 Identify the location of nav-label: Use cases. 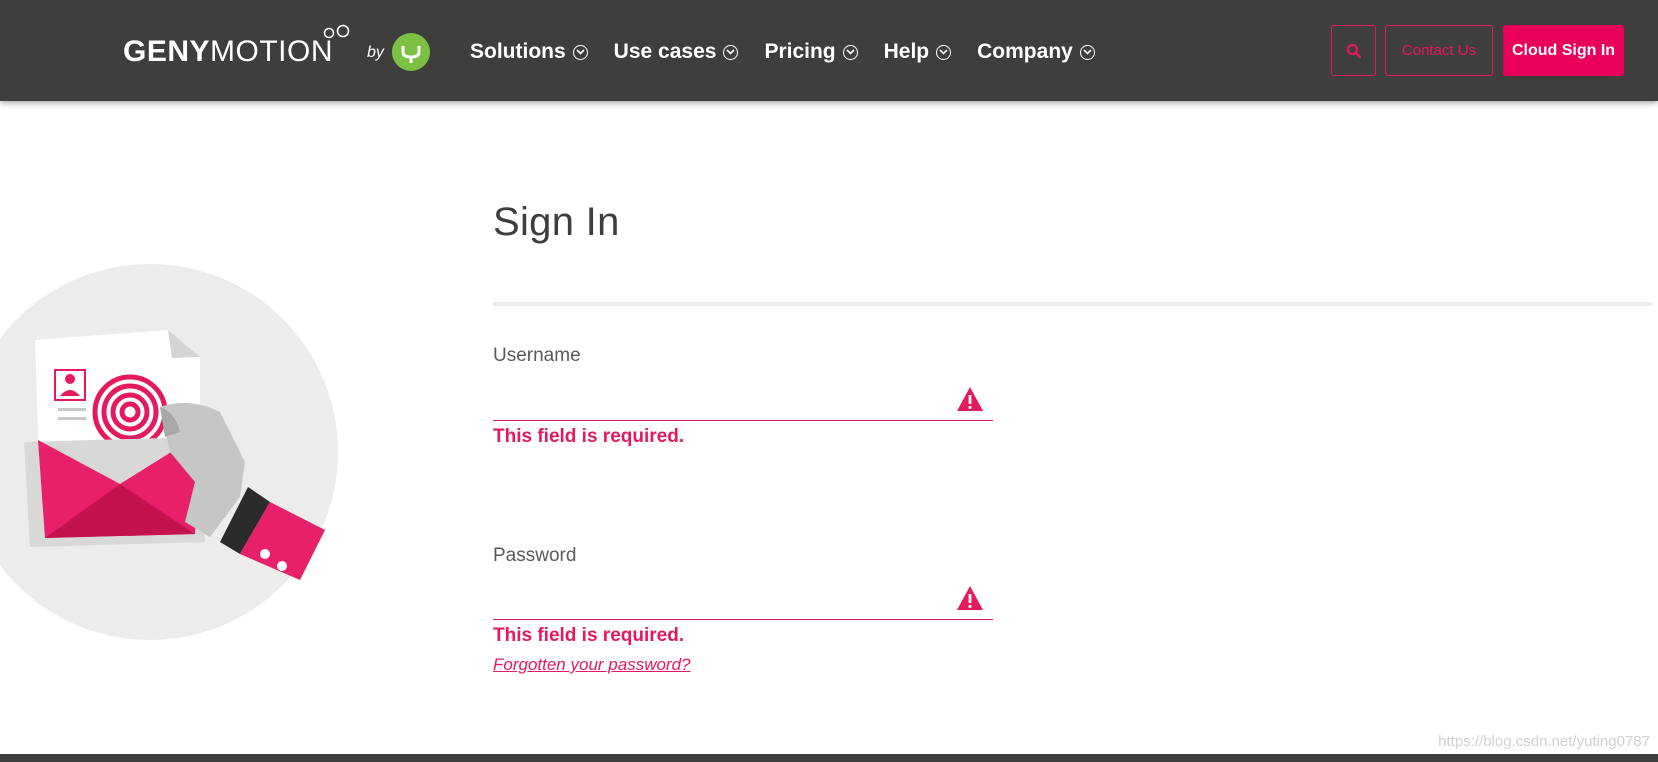
(665, 51).